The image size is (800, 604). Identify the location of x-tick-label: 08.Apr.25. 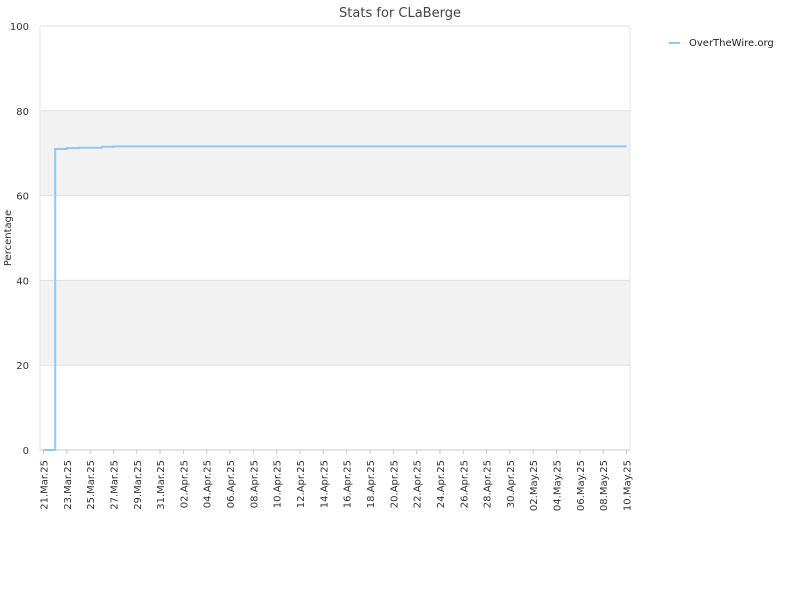
(254, 484).